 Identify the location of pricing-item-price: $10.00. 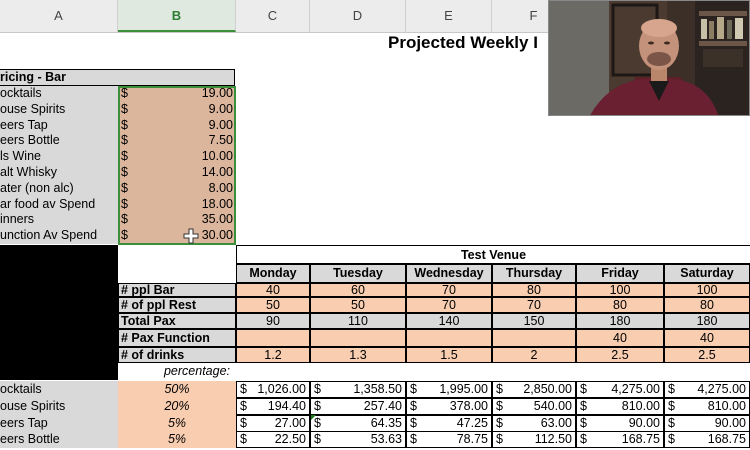
(177, 157).